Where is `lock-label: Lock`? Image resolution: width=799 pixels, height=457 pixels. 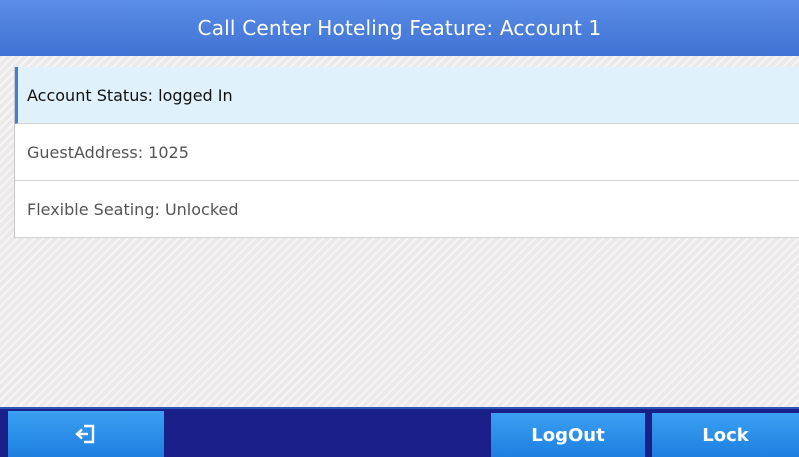 lock-label: Lock is located at coordinates (725, 435).